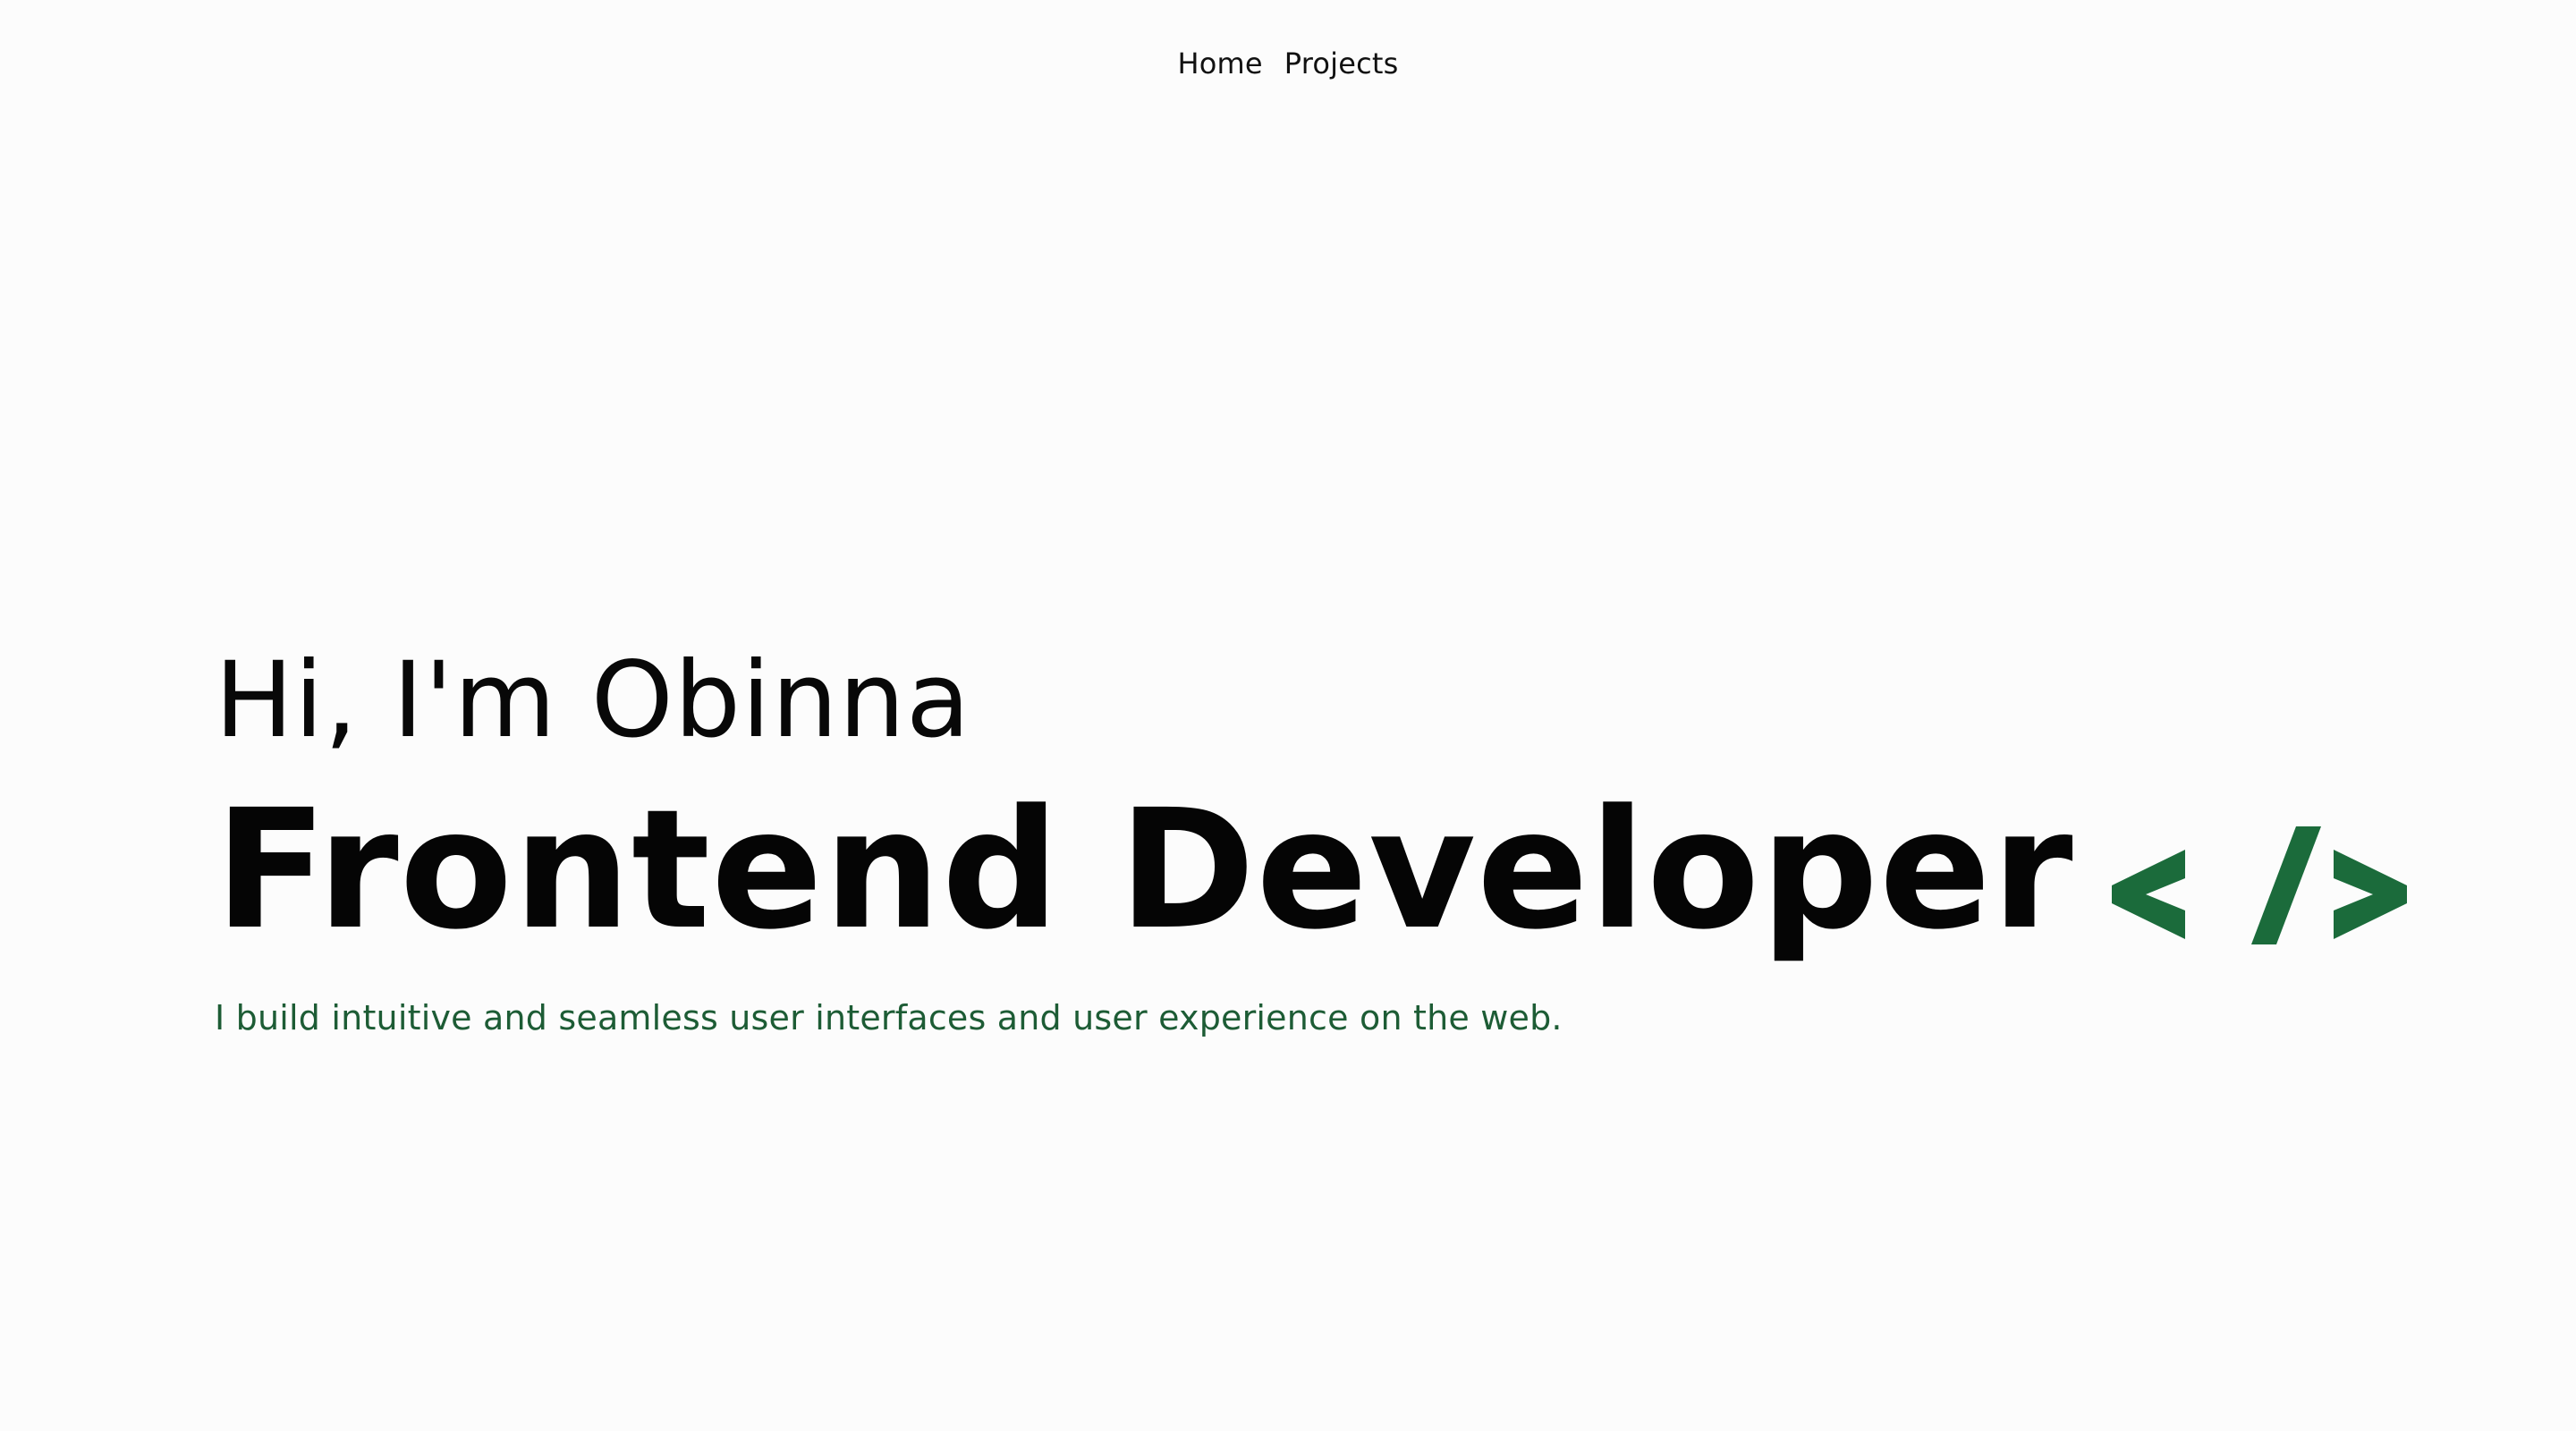 This screenshot has height=1431, width=2576. Describe the element at coordinates (2259, 877) in the screenshot. I see `code-brackets-icon` at that location.